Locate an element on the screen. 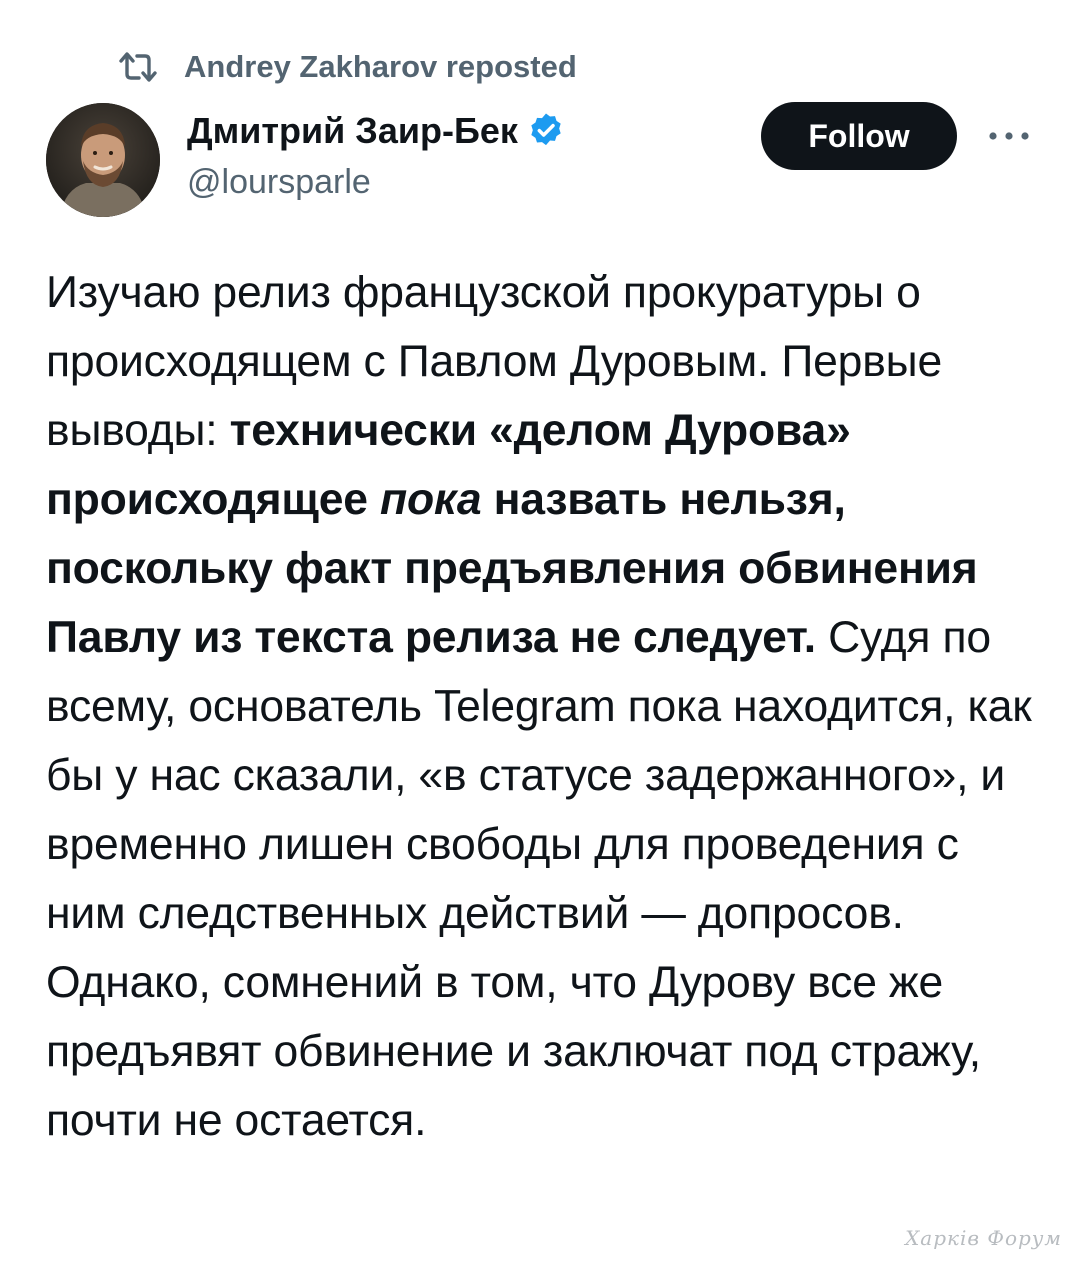  more-options-button is located at coordinates (1009, 136).